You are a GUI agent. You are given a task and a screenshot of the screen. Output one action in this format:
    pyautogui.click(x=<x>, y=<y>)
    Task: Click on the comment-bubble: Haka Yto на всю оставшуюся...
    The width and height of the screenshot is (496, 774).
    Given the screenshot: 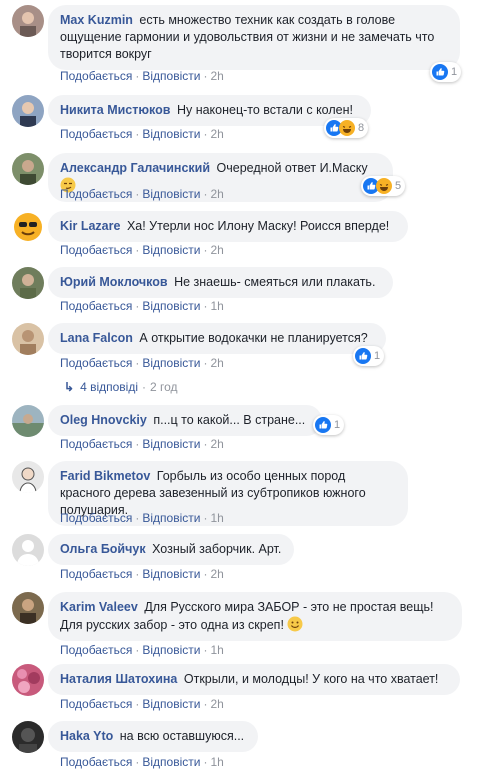 What is the action you would take?
    pyautogui.click(x=153, y=736)
    